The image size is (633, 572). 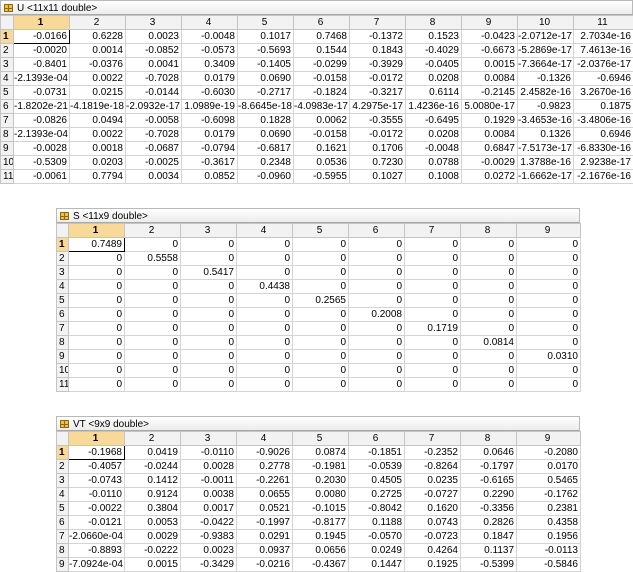 I want to click on column-header: 5, so click(x=266, y=23).